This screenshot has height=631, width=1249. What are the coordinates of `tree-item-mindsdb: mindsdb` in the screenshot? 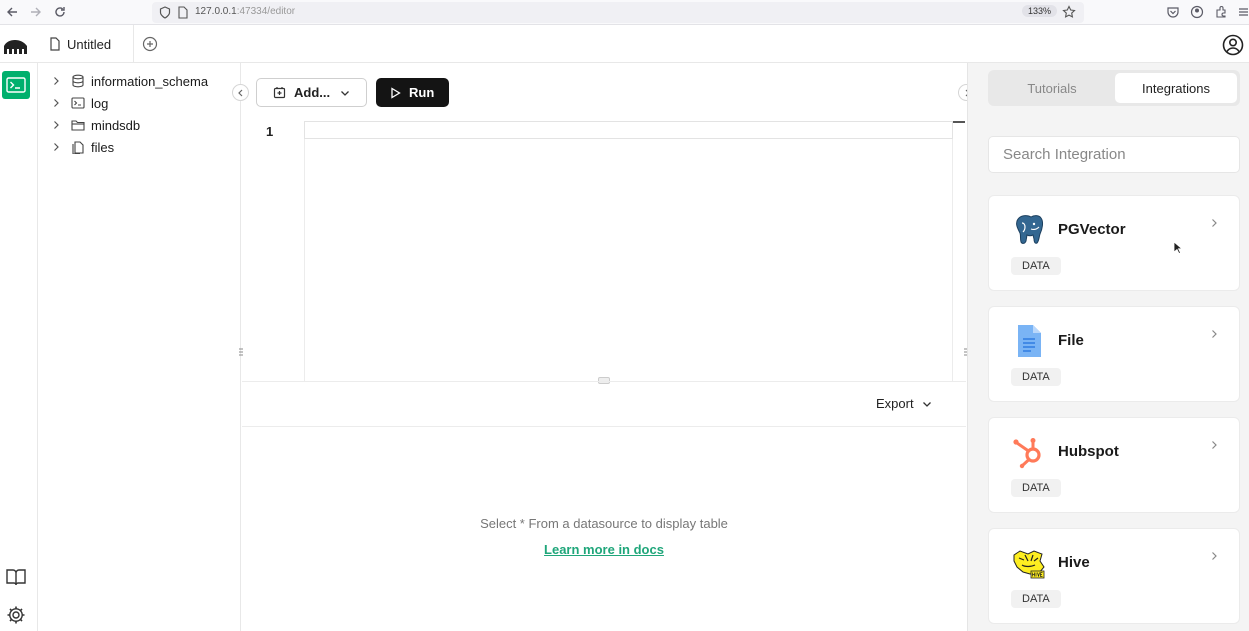 It's located at (95, 125).